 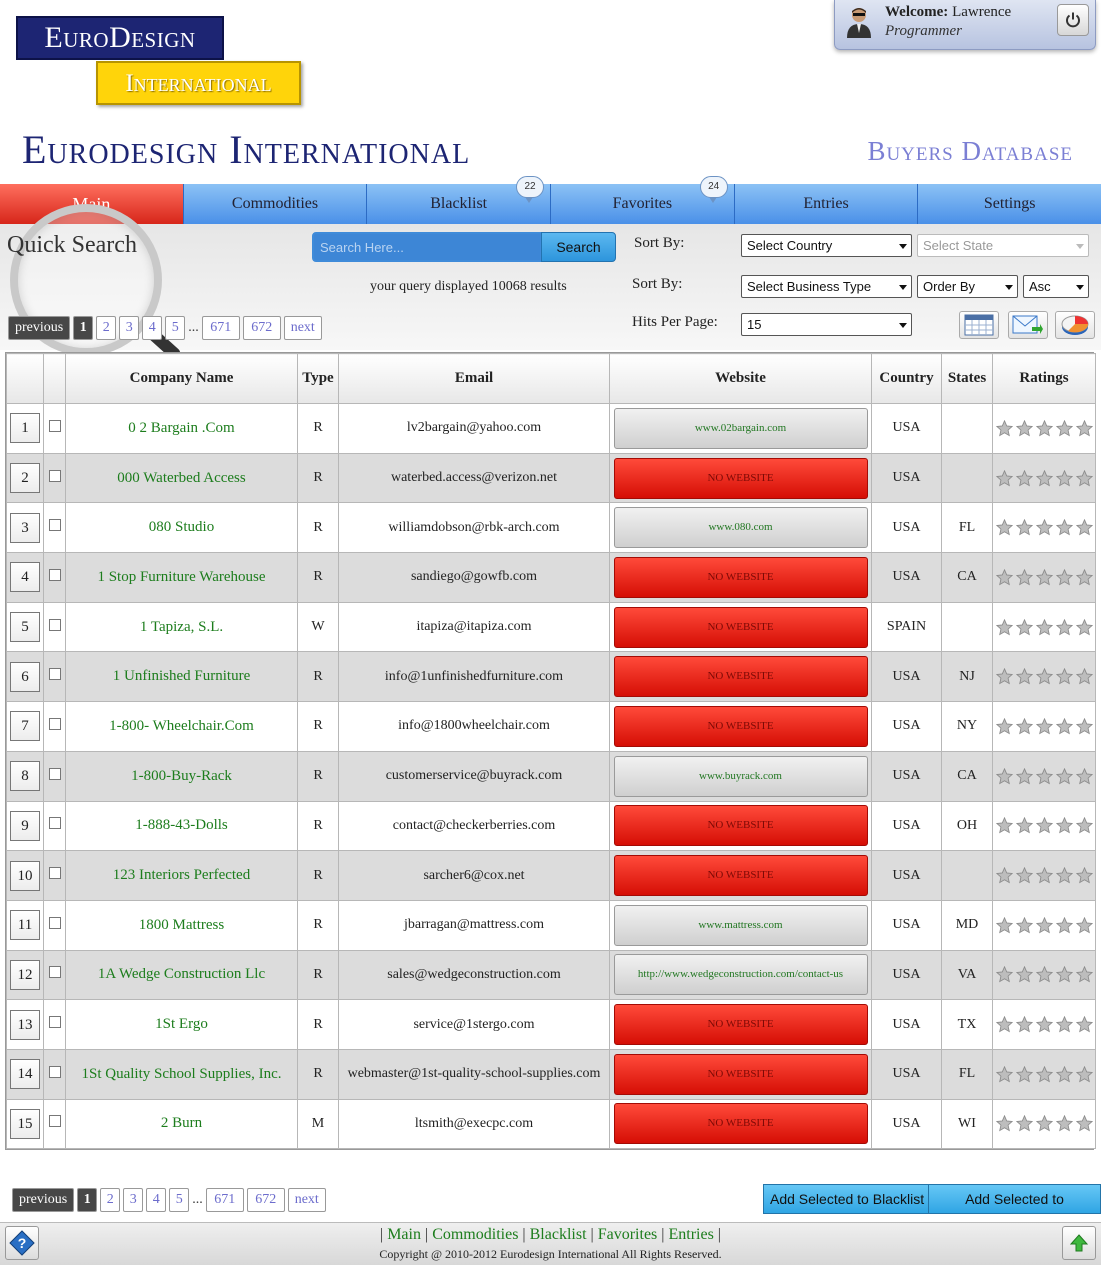 I want to click on nav-favorites: Favorites 24, so click(x=643, y=200).